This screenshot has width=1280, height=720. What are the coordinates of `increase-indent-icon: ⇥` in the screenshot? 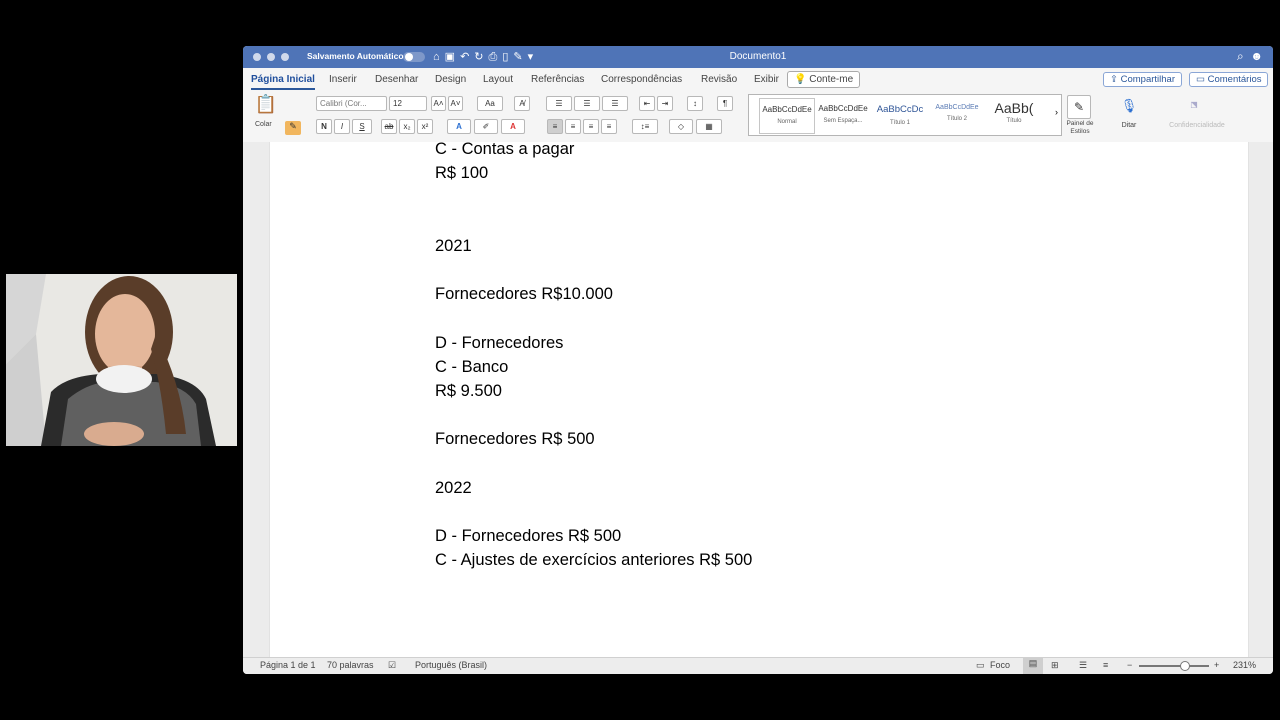 It's located at (665, 103).